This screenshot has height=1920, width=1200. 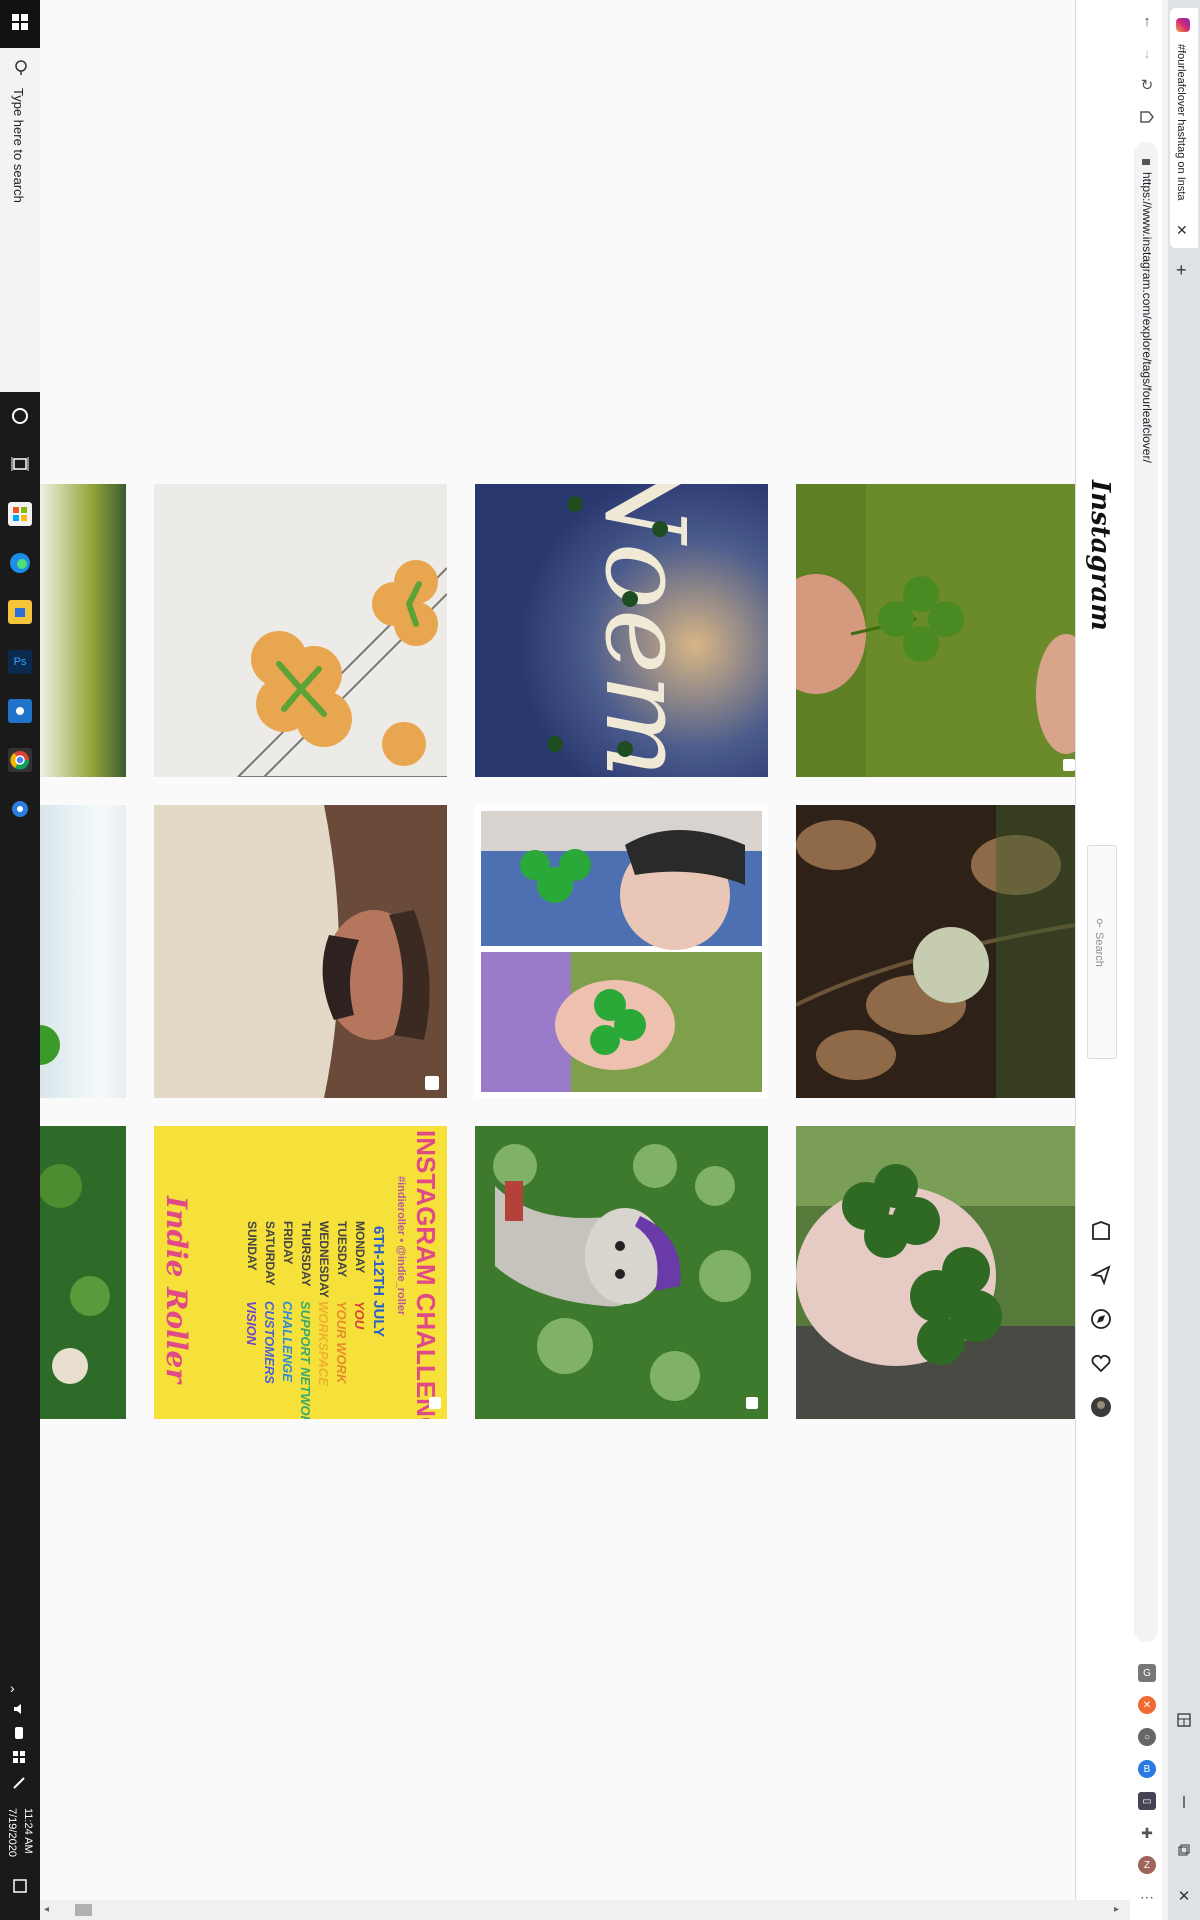 I want to click on minimize-icon, so click(x=1184, y=1802).